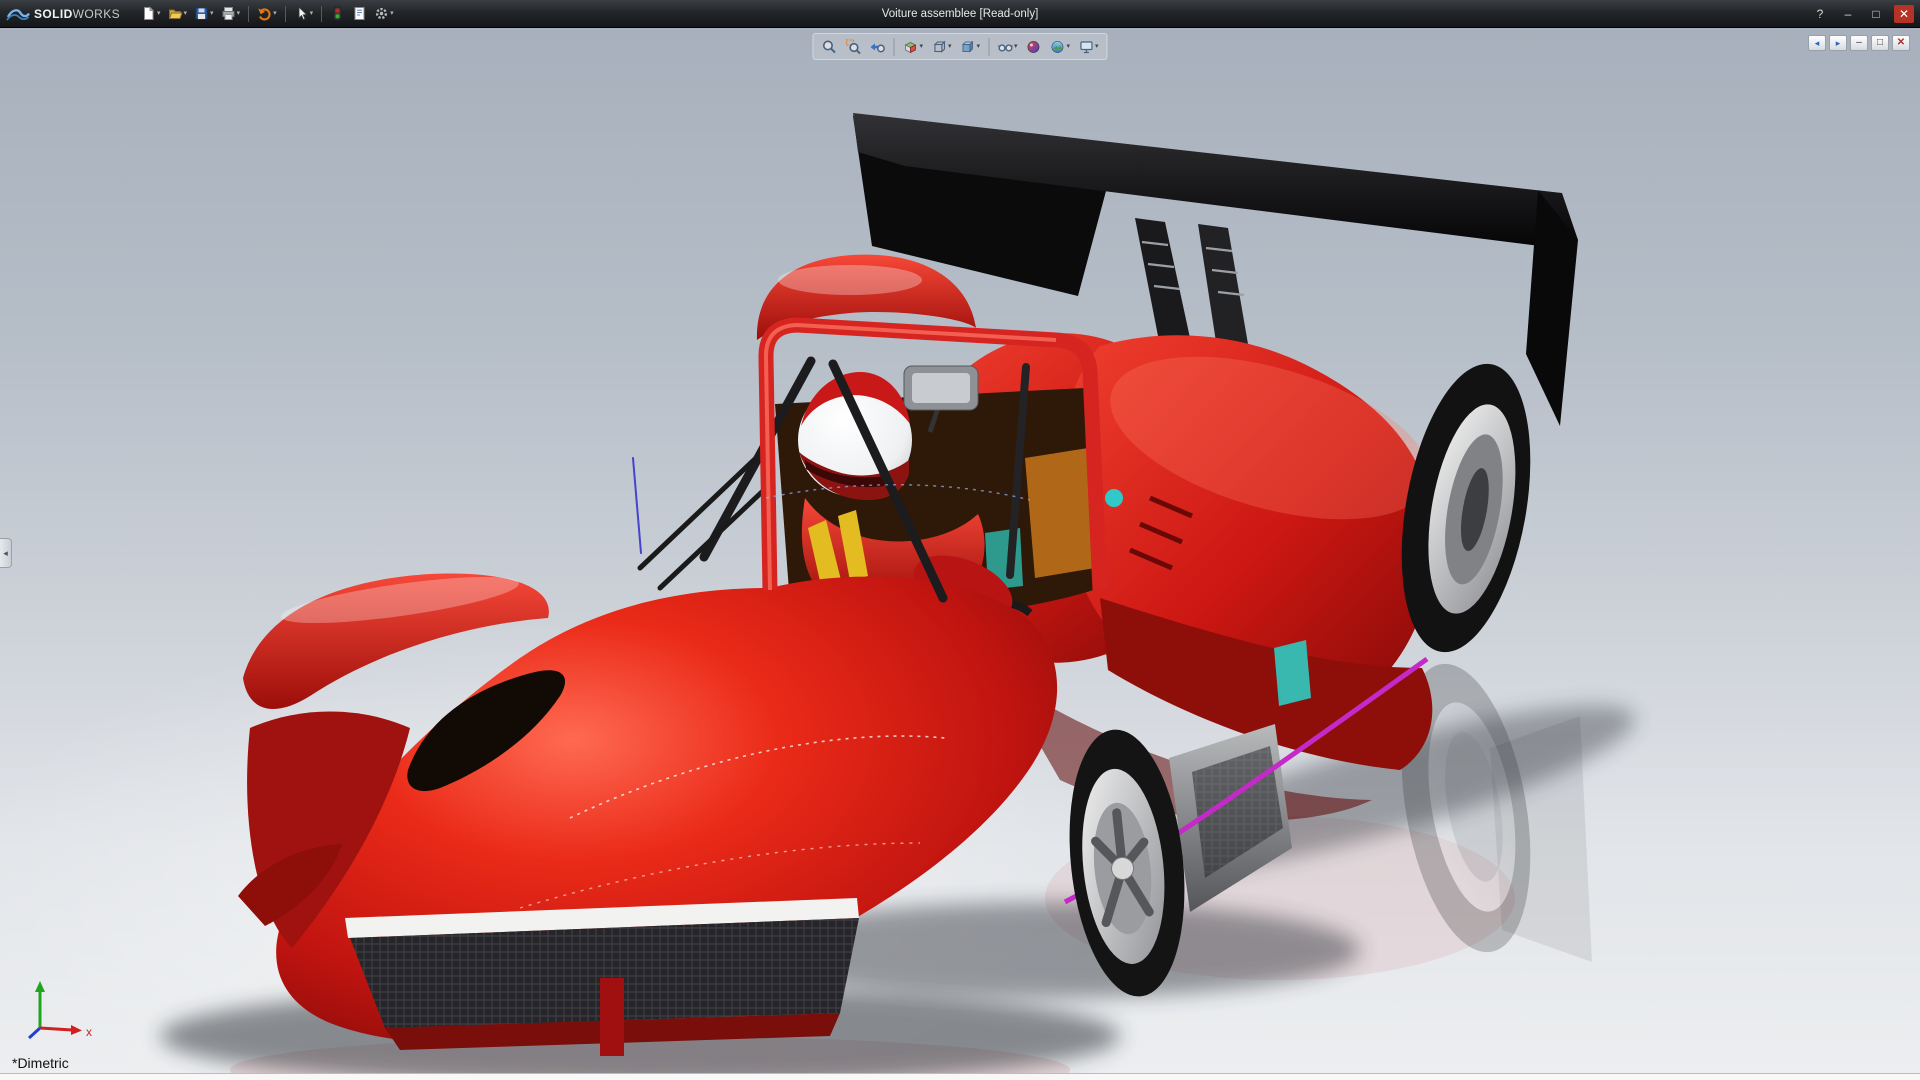 This screenshot has width=1920, height=1080. I want to click on view-orientation-icon, so click(939, 46).